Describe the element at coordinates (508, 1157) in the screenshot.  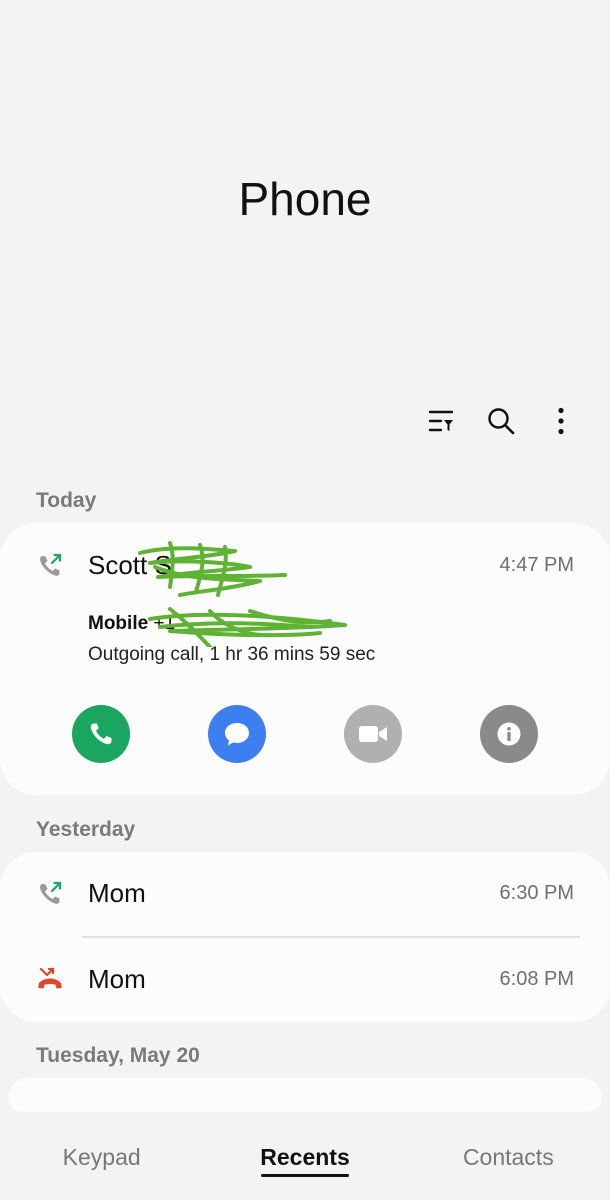
I see `tab-label: Contacts` at that location.